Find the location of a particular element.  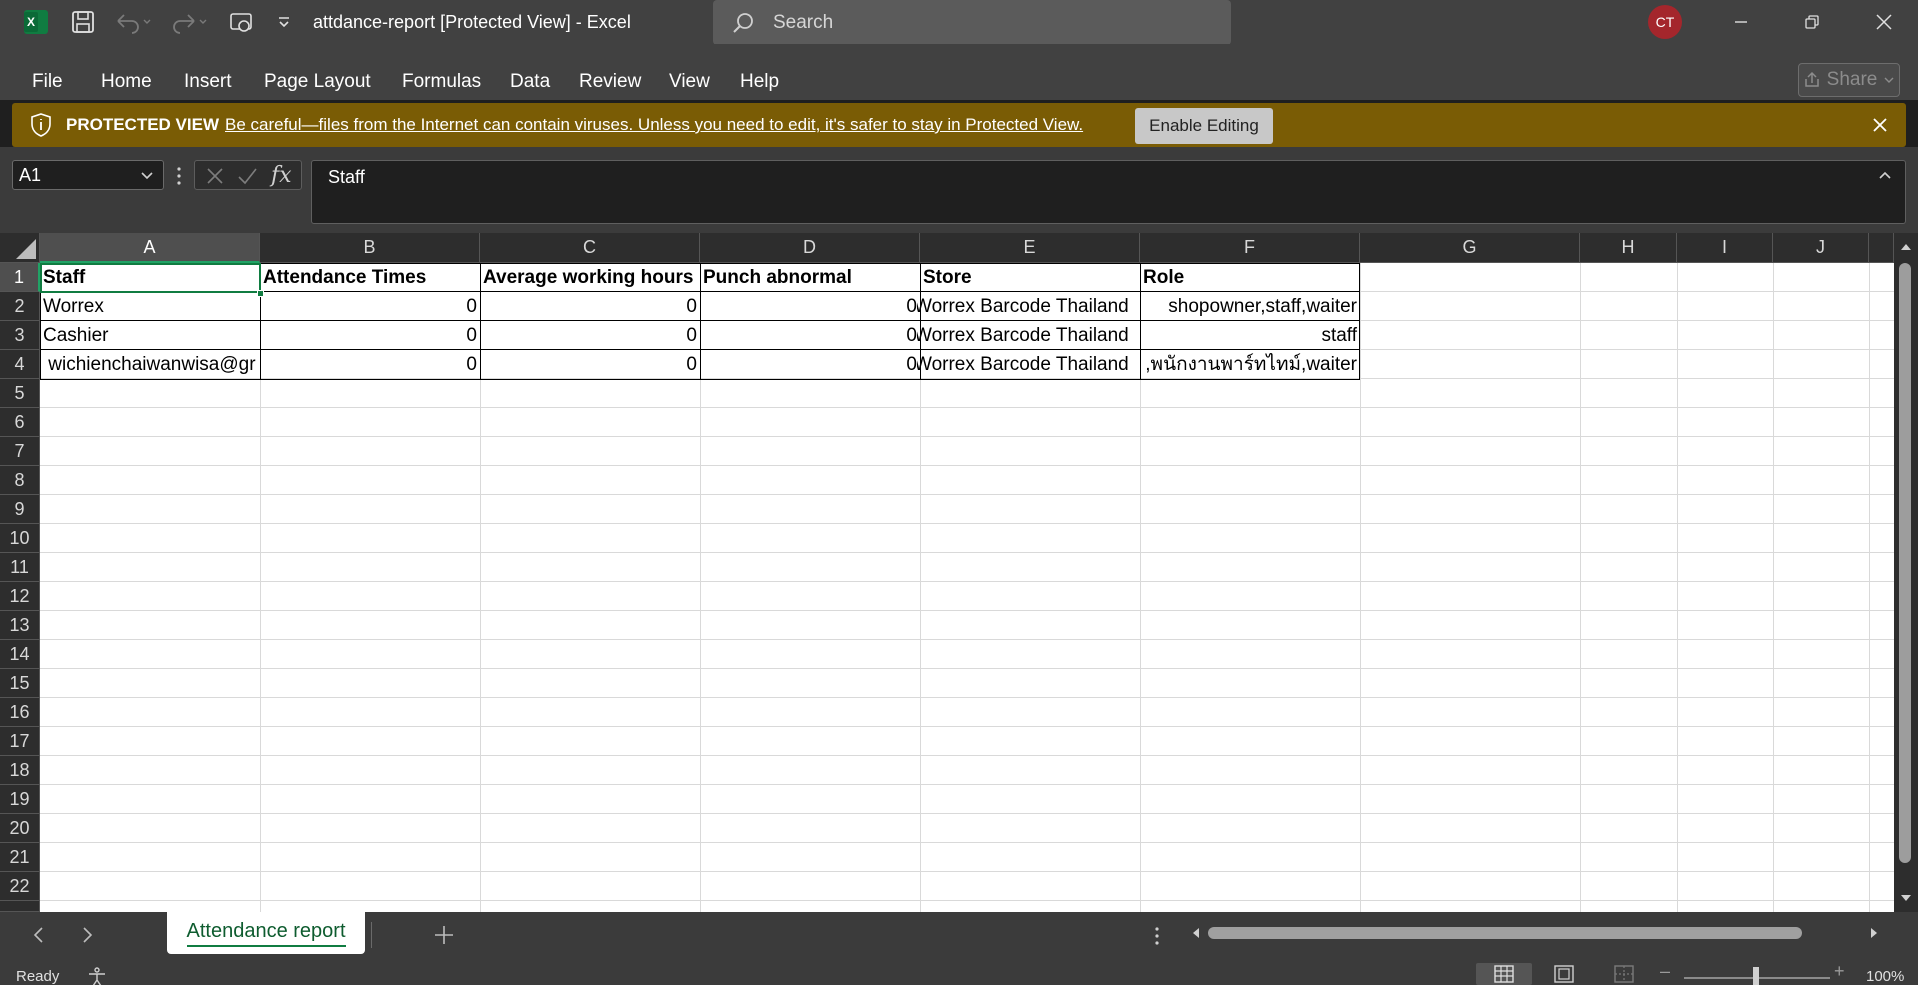

vertical-scrollbar is located at coordinates (1906, 572).